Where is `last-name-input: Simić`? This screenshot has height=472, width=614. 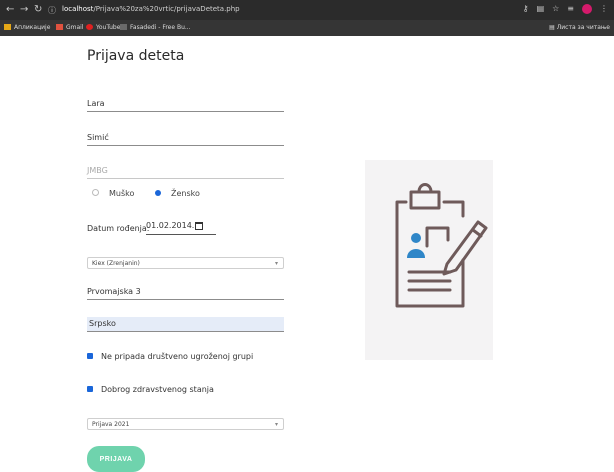 last-name-input: Simić is located at coordinates (185, 138).